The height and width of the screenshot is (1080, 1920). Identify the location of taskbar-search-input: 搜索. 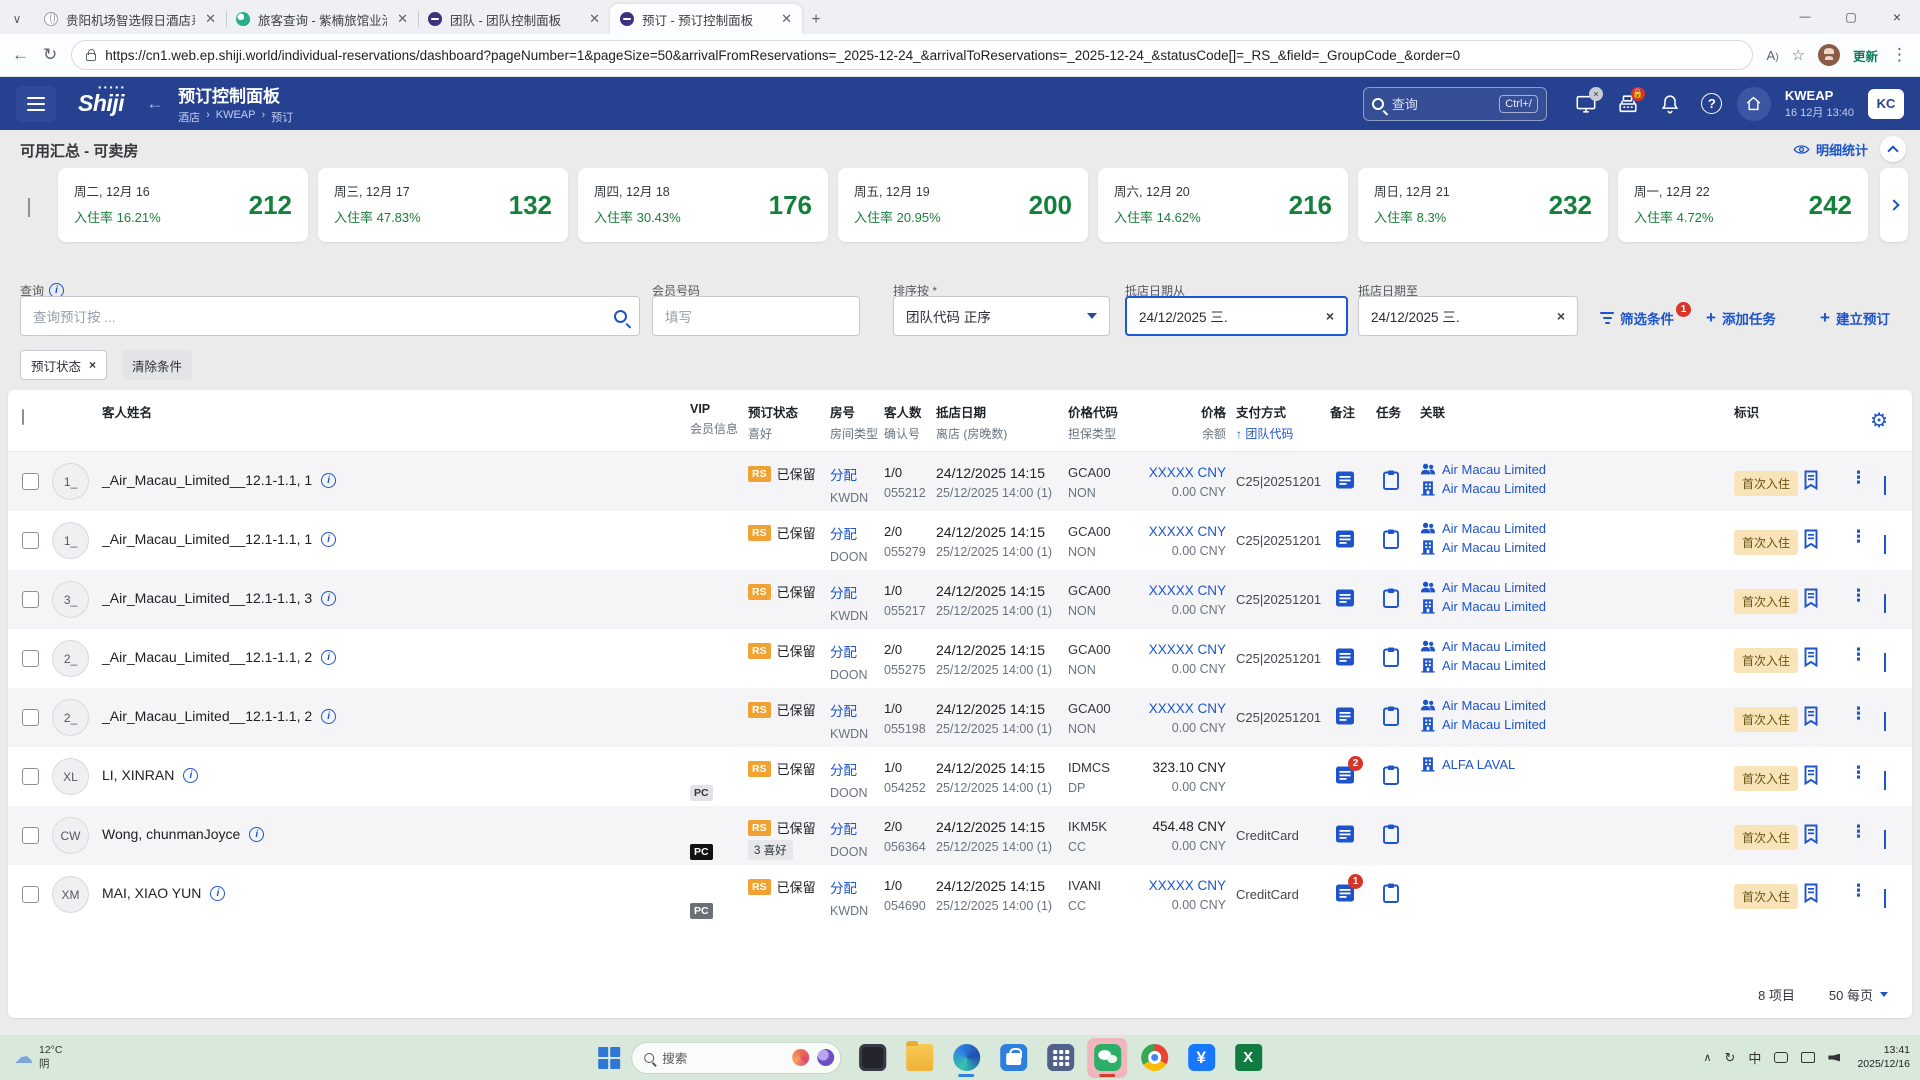
(736, 1057).